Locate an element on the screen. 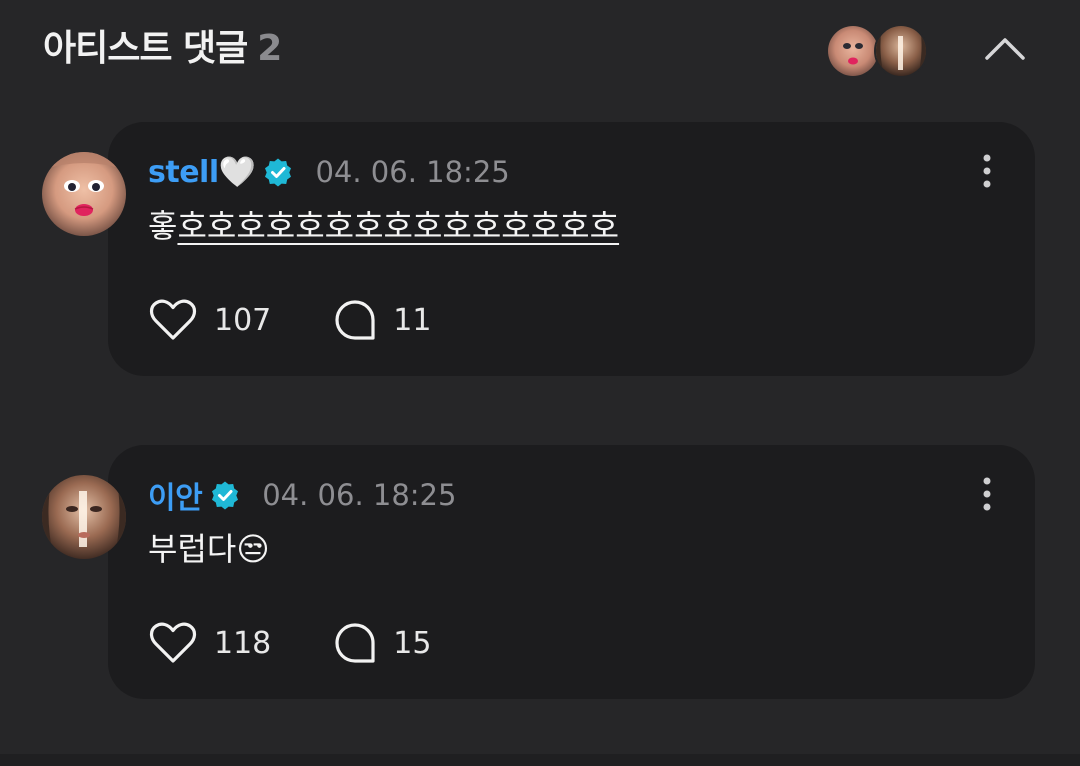  comment-meta: stell🤍 04. 06. 18:25 is located at coordinates (329, 172).